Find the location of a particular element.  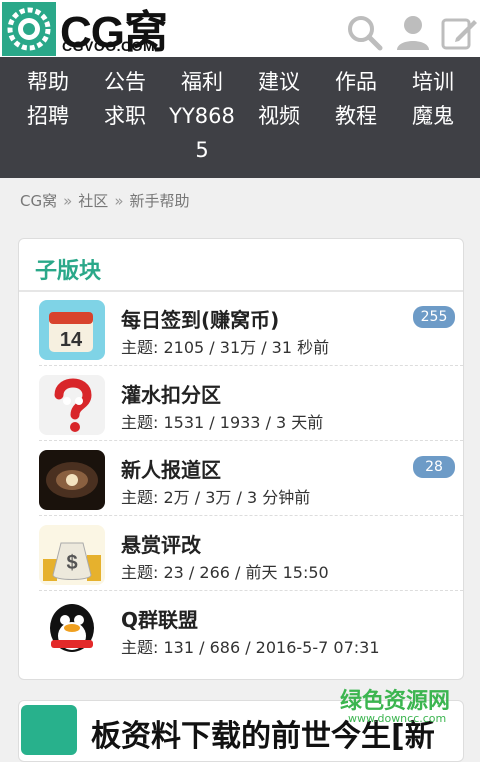

forum-name: 灌水扣分区 is located at coordinates (171, 395).